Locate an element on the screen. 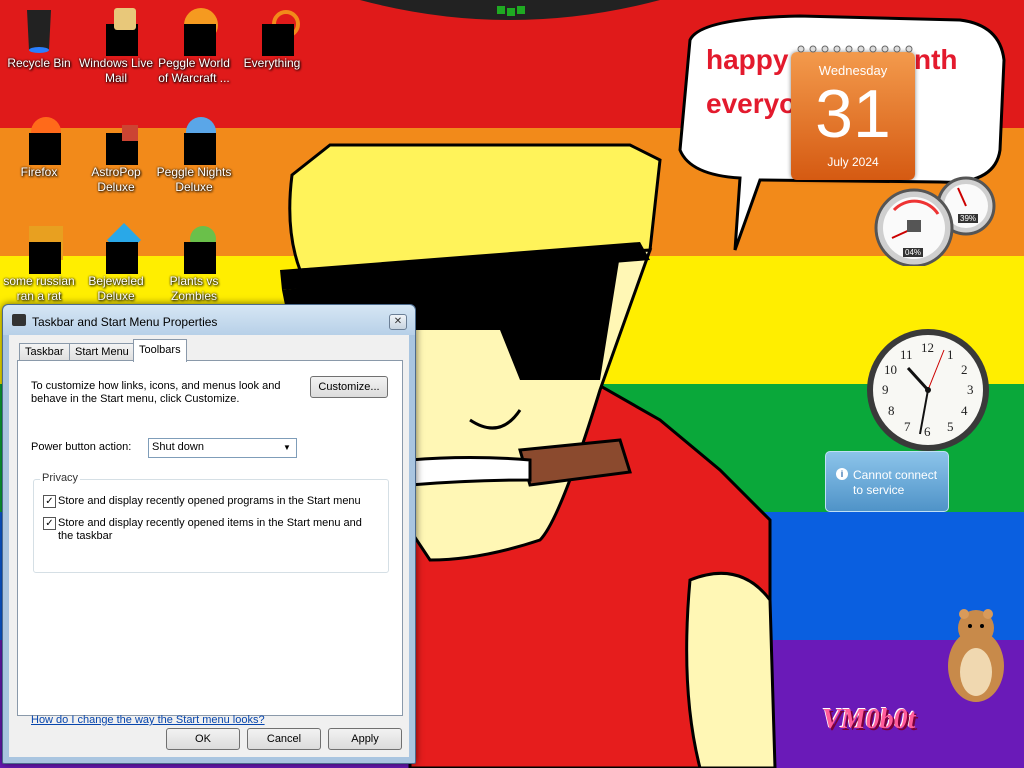 This screenshot has width=1024, height=768. clock-numeral: 8 is located at coordinates (891, 410).